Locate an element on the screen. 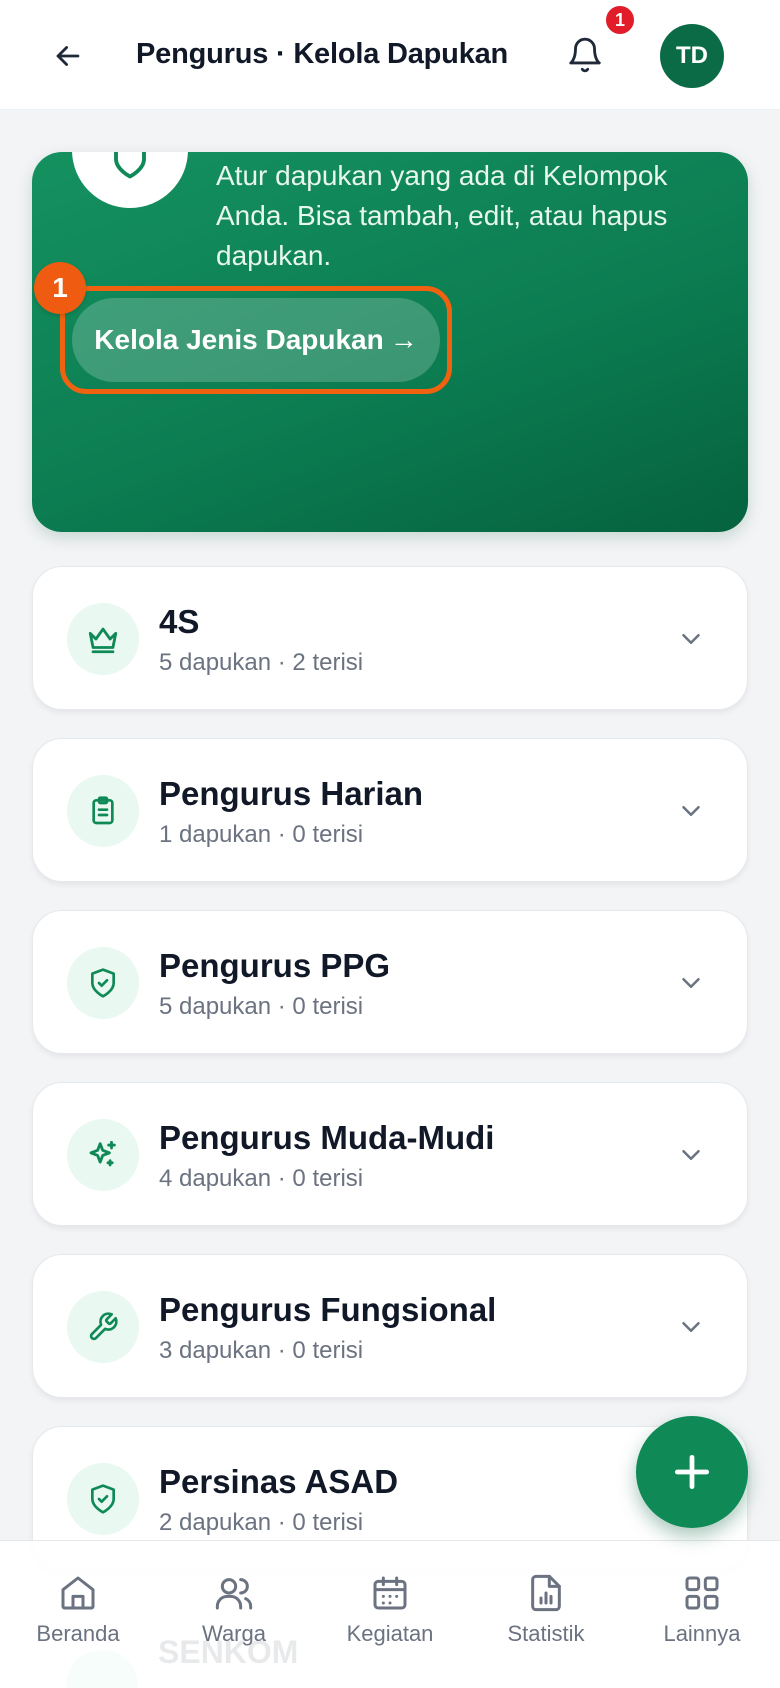 This screenshot has height=1688, width=780. group-name: Pengurus PPG is located at coordinates (275, 965).